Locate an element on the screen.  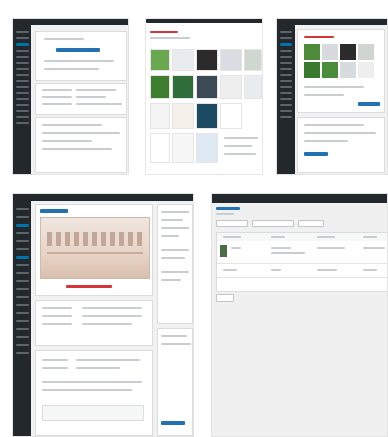
row-thumbnail is located at coordinates (223, 251).